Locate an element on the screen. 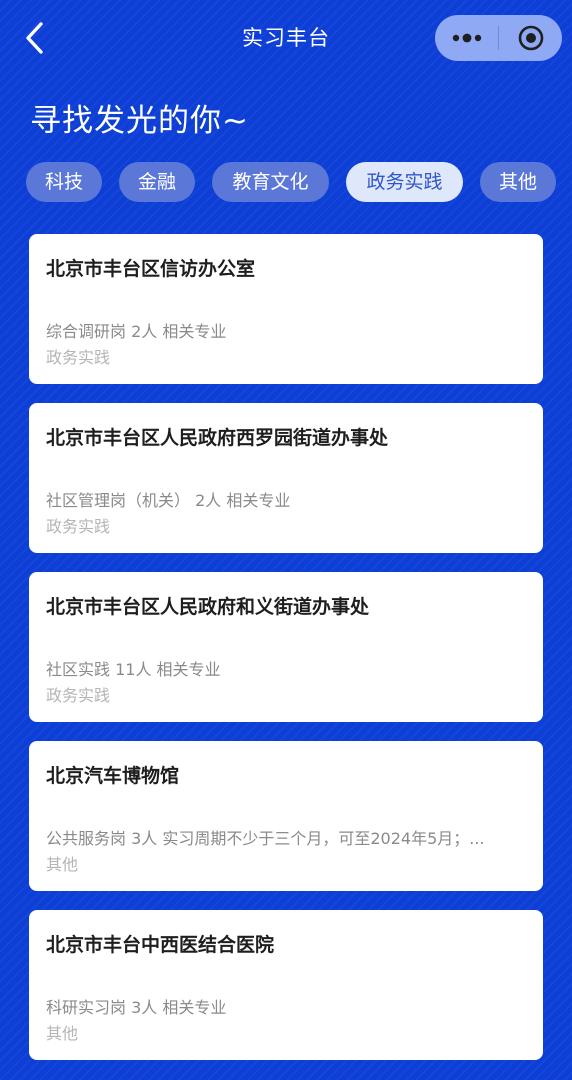  close-mini-program-button is located at coordinates (530, 38).